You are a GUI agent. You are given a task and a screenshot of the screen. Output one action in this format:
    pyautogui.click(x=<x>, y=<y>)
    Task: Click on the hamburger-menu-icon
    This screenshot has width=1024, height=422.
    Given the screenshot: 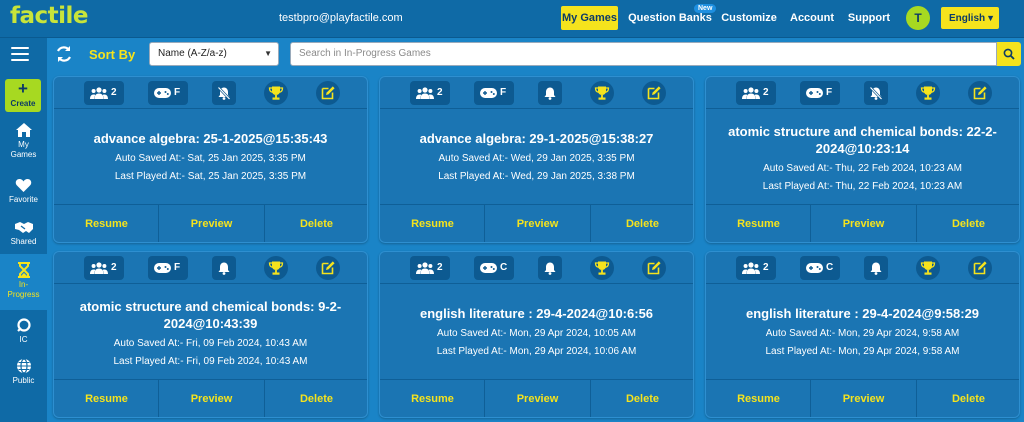 What is the action you would take?
    pyautogui.click(x=20, y=54)
    